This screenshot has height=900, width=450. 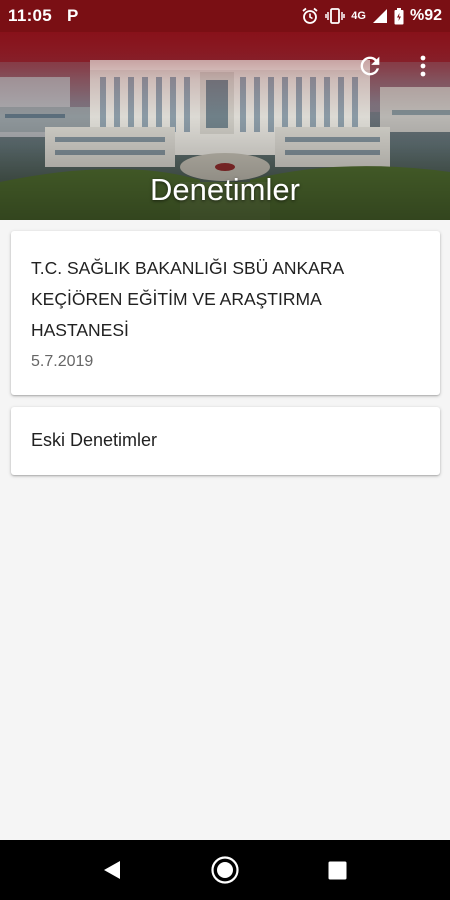 What do you see at coordinates (335, 16) in the screenshot?
I see `vibrate-icon` at bounding box center [335, 16].